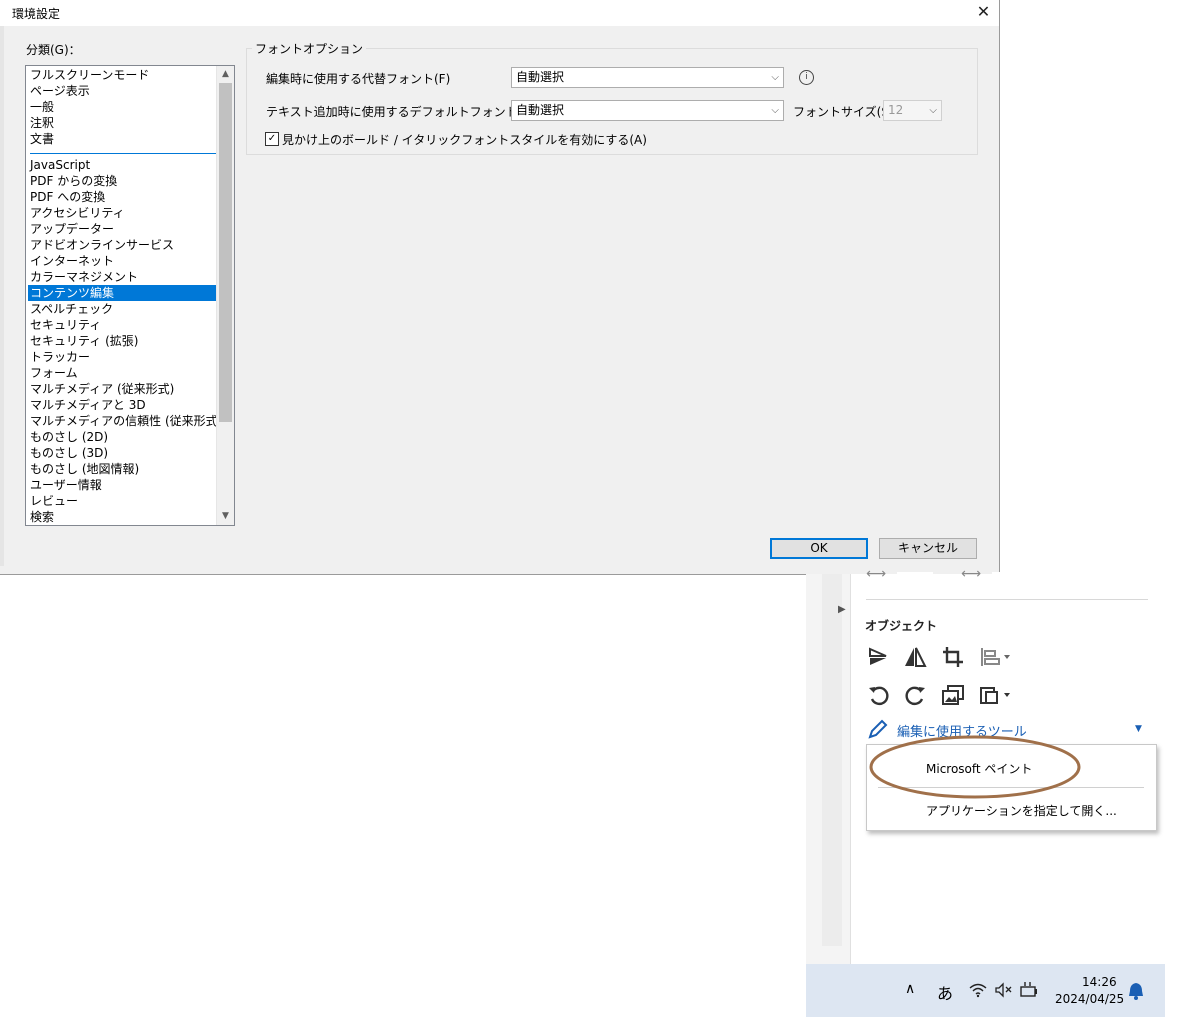 This screenshot has width=1196, height=1028. What do you see at coordinates (996, 657) in the screenshot?
I see `align-objects-icon` at bounding box center [996, 657].